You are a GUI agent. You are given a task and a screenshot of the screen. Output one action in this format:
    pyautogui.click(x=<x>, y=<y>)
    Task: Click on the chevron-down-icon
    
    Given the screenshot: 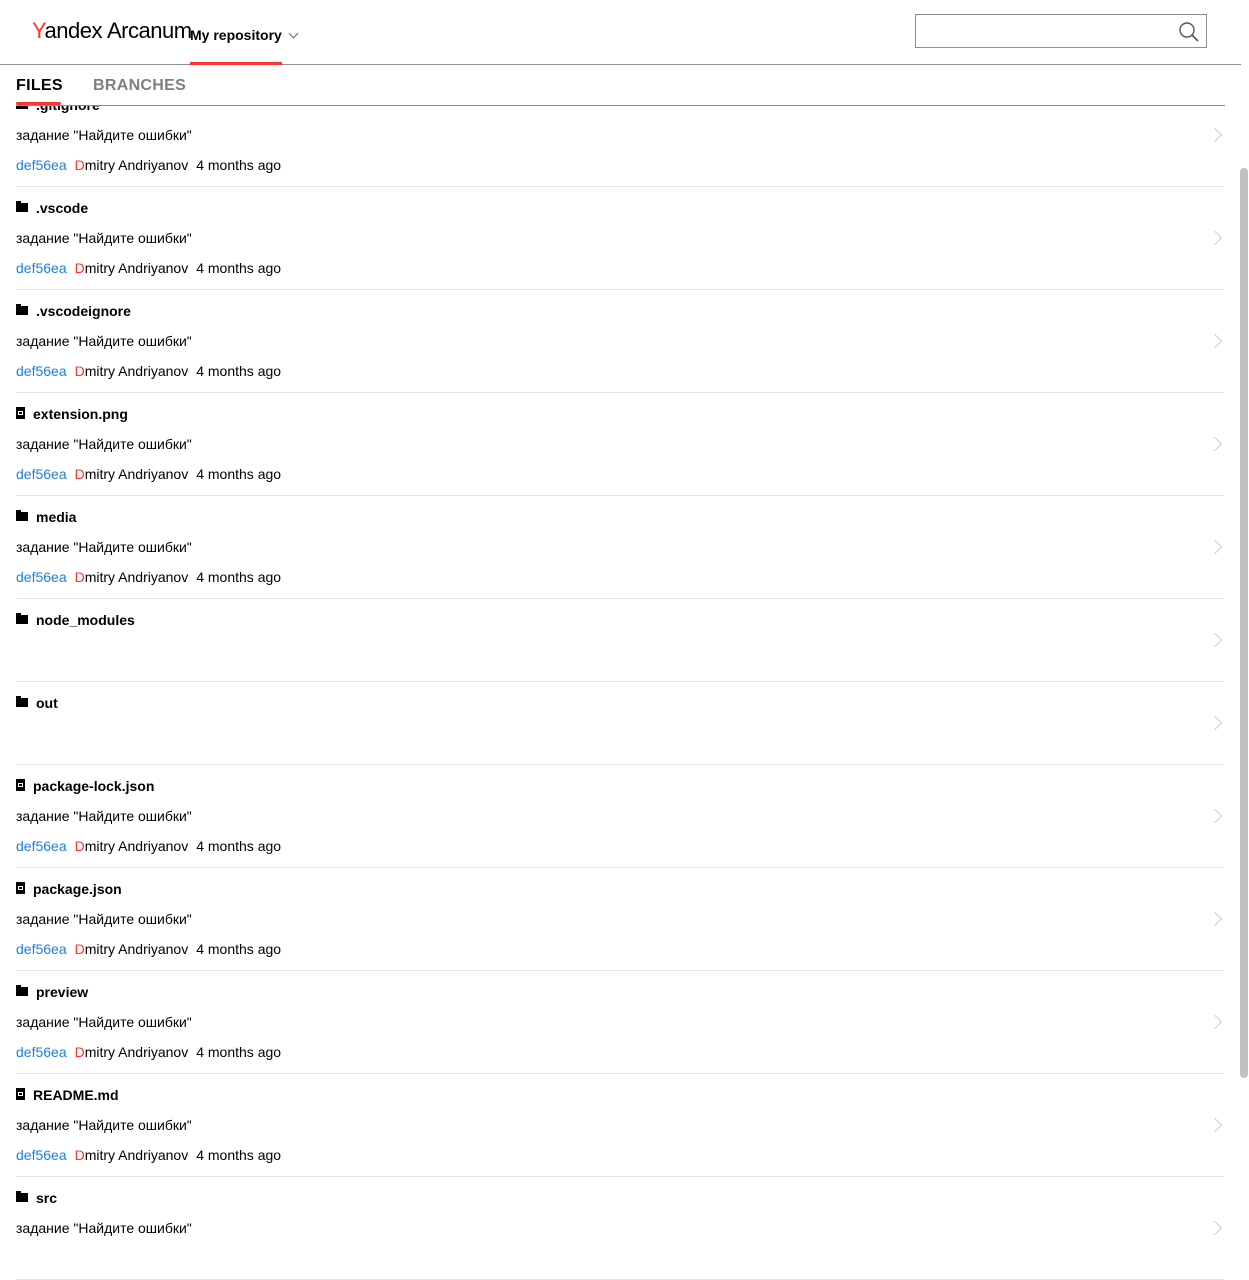 What is the action you would take?
    pyautogui.click(x=293, y=33)
    